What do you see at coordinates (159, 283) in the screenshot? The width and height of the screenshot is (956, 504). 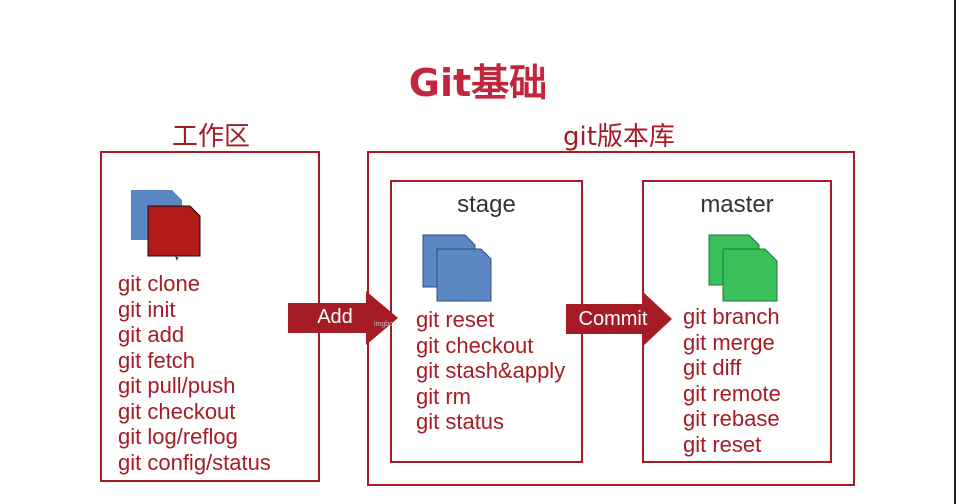 I see `list-item: git clone` at bounding box center [159, 283].